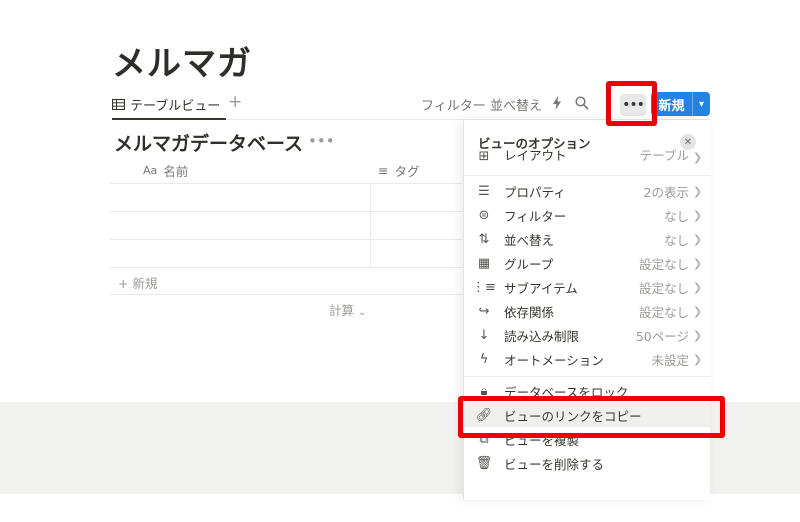 This screenshot has height=522, width=800. What do you see at coordinates (150, 170) in the screenshot?
I see `text-property-icon: Aa` at bounding box center [150, 170].